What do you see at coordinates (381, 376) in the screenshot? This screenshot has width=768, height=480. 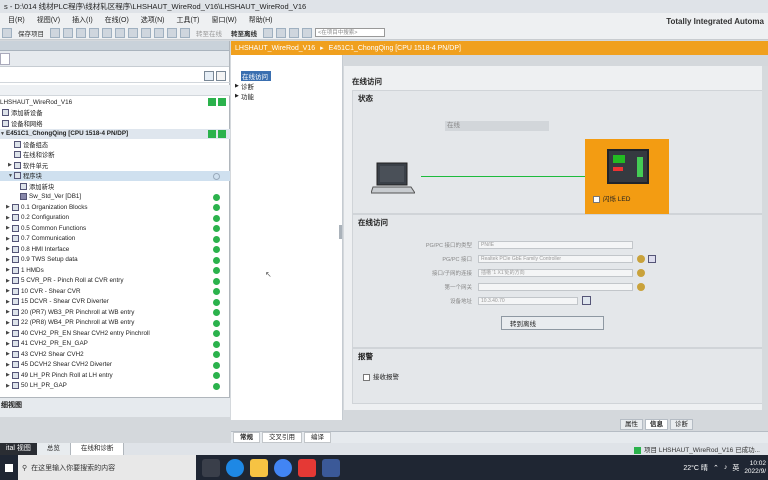 I see `receive-alarms-checkbox: 接收报警` at bounding box center [381, 376].